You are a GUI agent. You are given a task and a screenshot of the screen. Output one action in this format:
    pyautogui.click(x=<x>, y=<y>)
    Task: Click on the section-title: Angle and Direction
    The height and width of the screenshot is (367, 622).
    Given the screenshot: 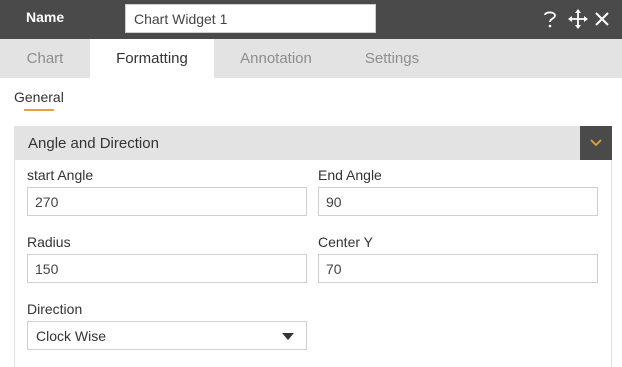 What is the action you would take?
    pyautogui.click(x=93, y=143)
    